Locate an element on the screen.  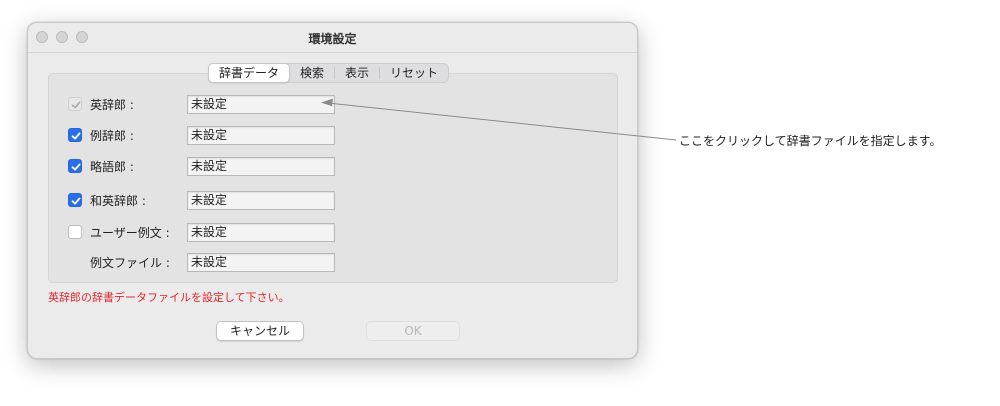
callout-line is located at coordinates (502, 121).